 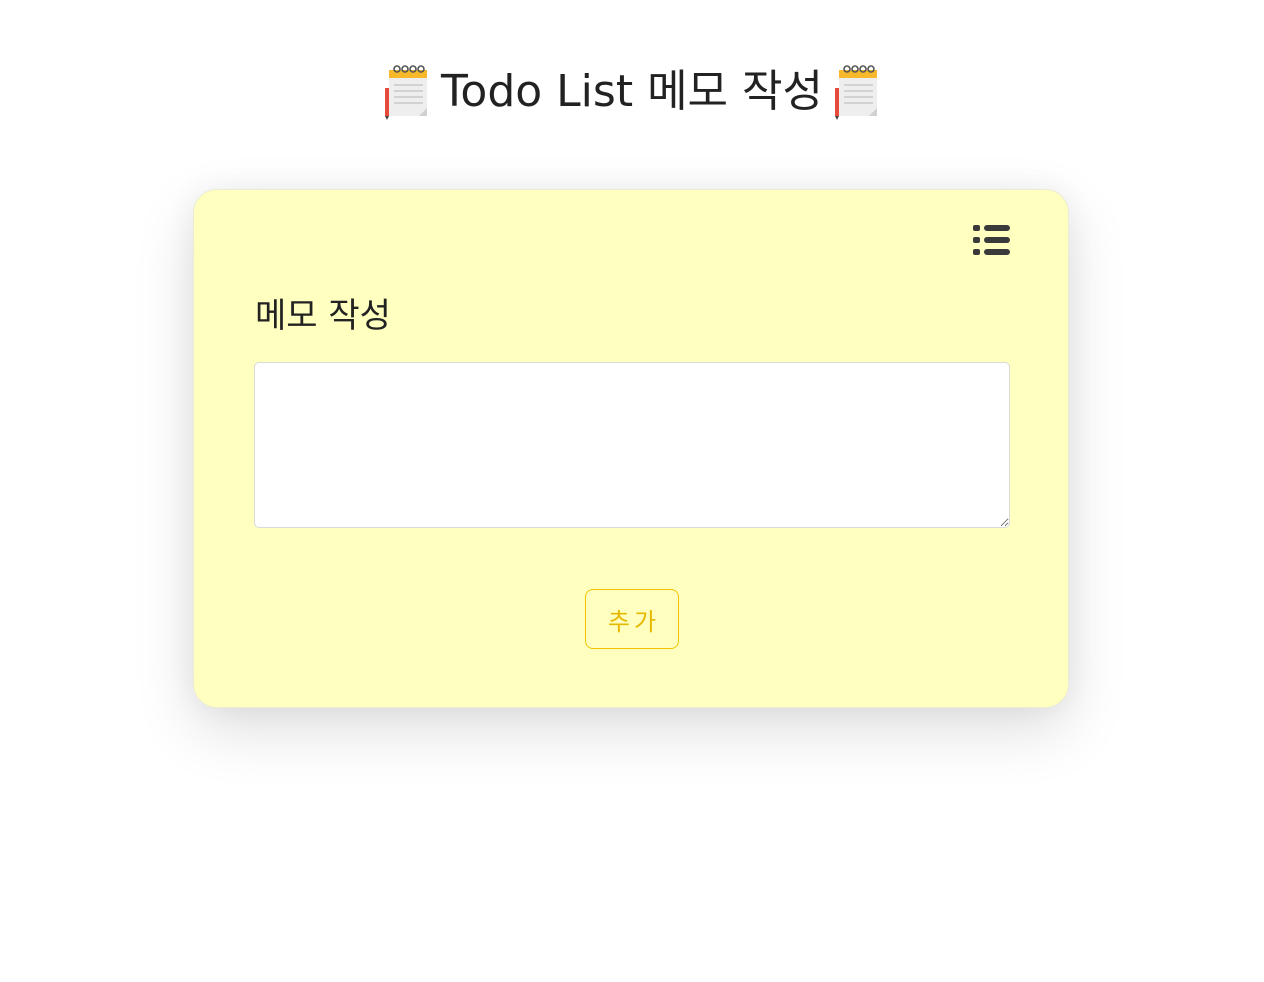 I want to click on page-title: Todo List 메모 작성, so click(x=632, y=92).